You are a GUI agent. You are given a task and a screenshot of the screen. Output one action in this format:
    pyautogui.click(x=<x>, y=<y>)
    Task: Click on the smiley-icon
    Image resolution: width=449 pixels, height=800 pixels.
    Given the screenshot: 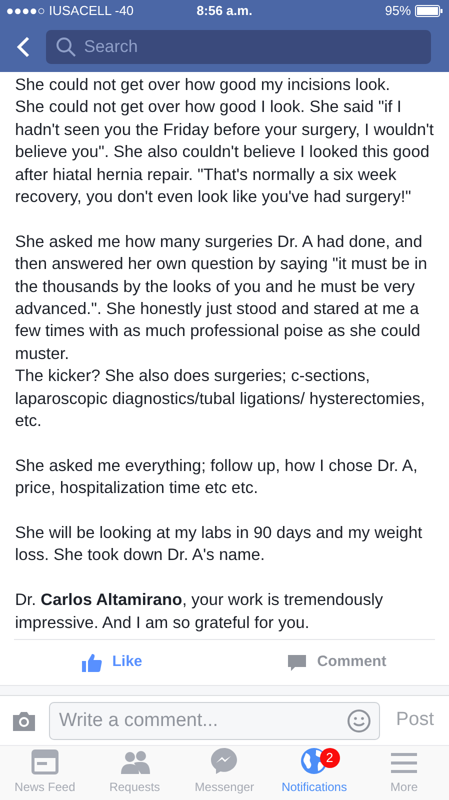 What is the action you would take?
    pyautogui.click(x=358, y=720)
    